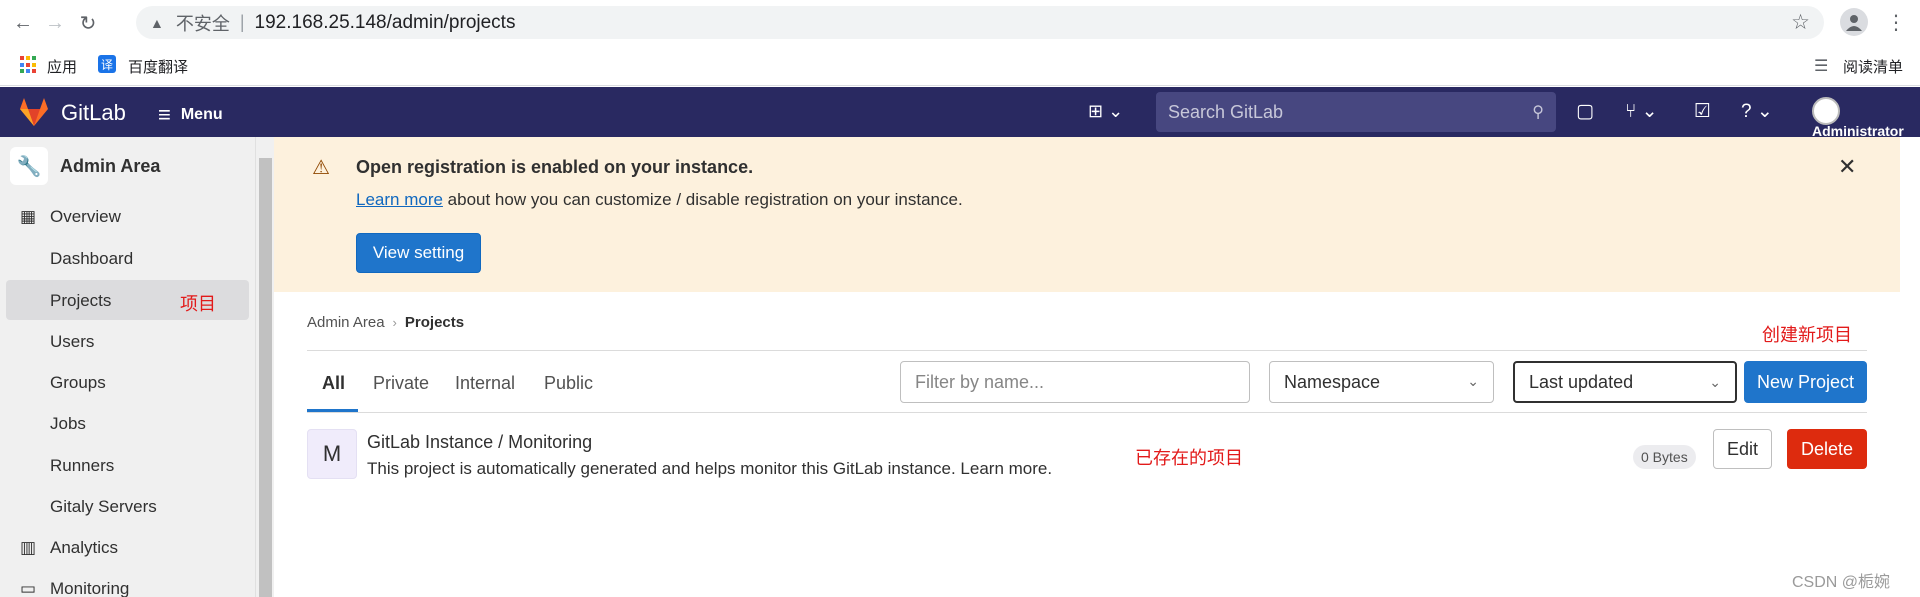  Describe the element at coordinates (1807, 335) in the screenshot. I see `annotation-create-new: 创建新项目` at that location.